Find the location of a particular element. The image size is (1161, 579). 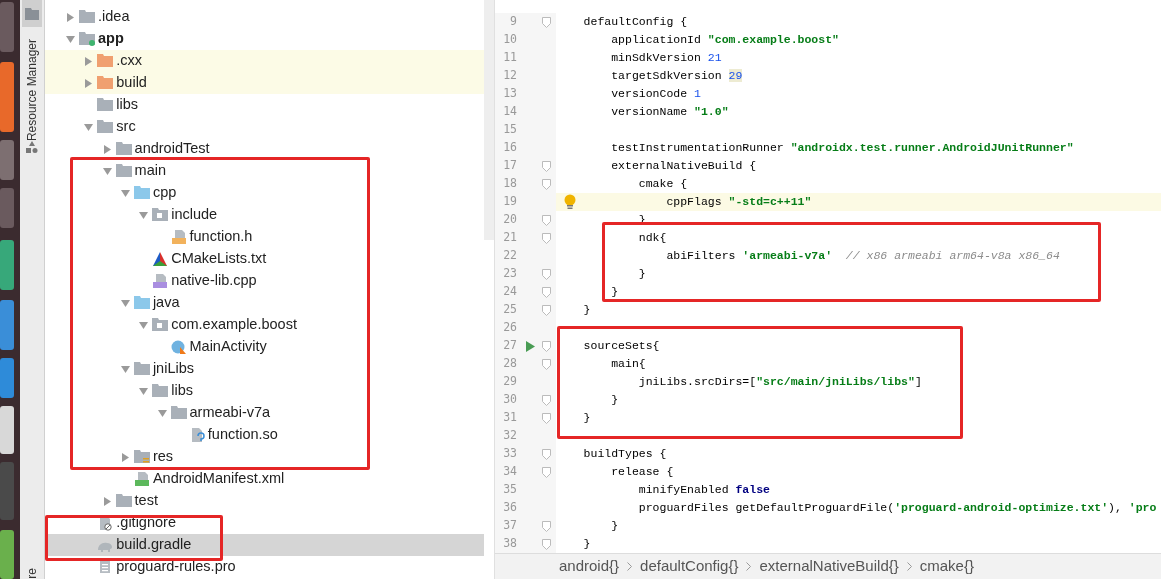

item-label: .cxx is located at coordinates (129, 61).